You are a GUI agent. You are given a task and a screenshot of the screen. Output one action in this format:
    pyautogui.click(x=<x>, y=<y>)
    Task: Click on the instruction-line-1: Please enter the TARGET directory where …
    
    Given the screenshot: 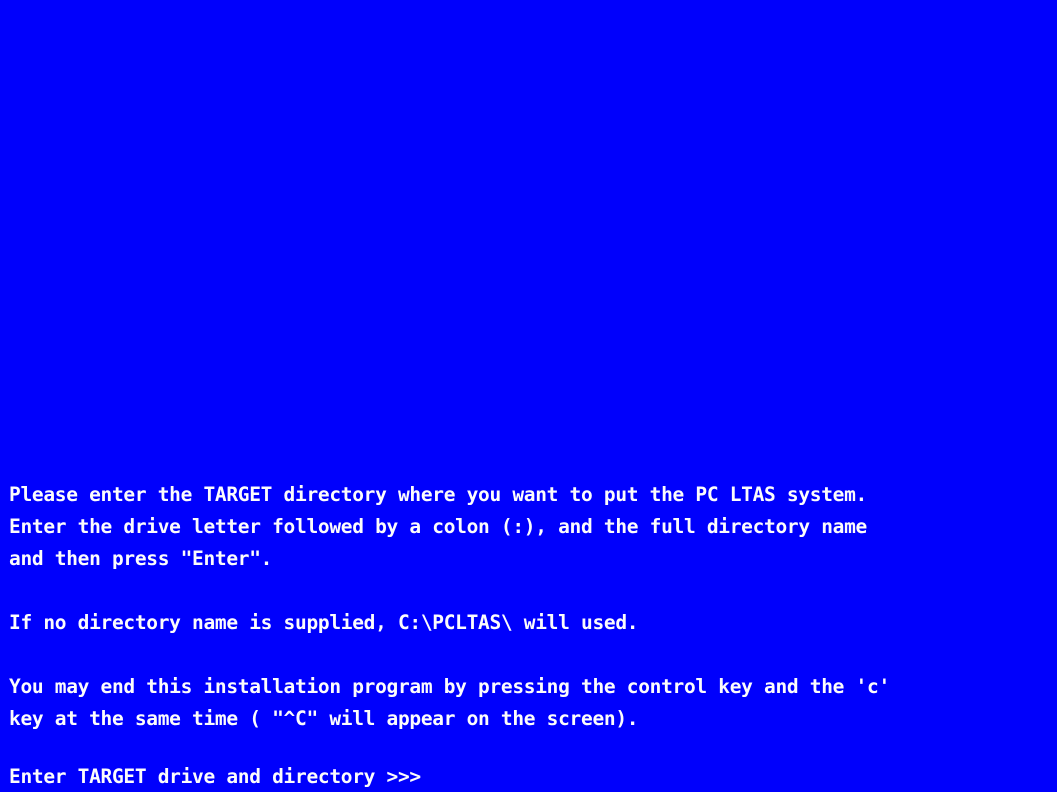 What is the action you would take?
    pyautogui.click(x=438, y=494)
    